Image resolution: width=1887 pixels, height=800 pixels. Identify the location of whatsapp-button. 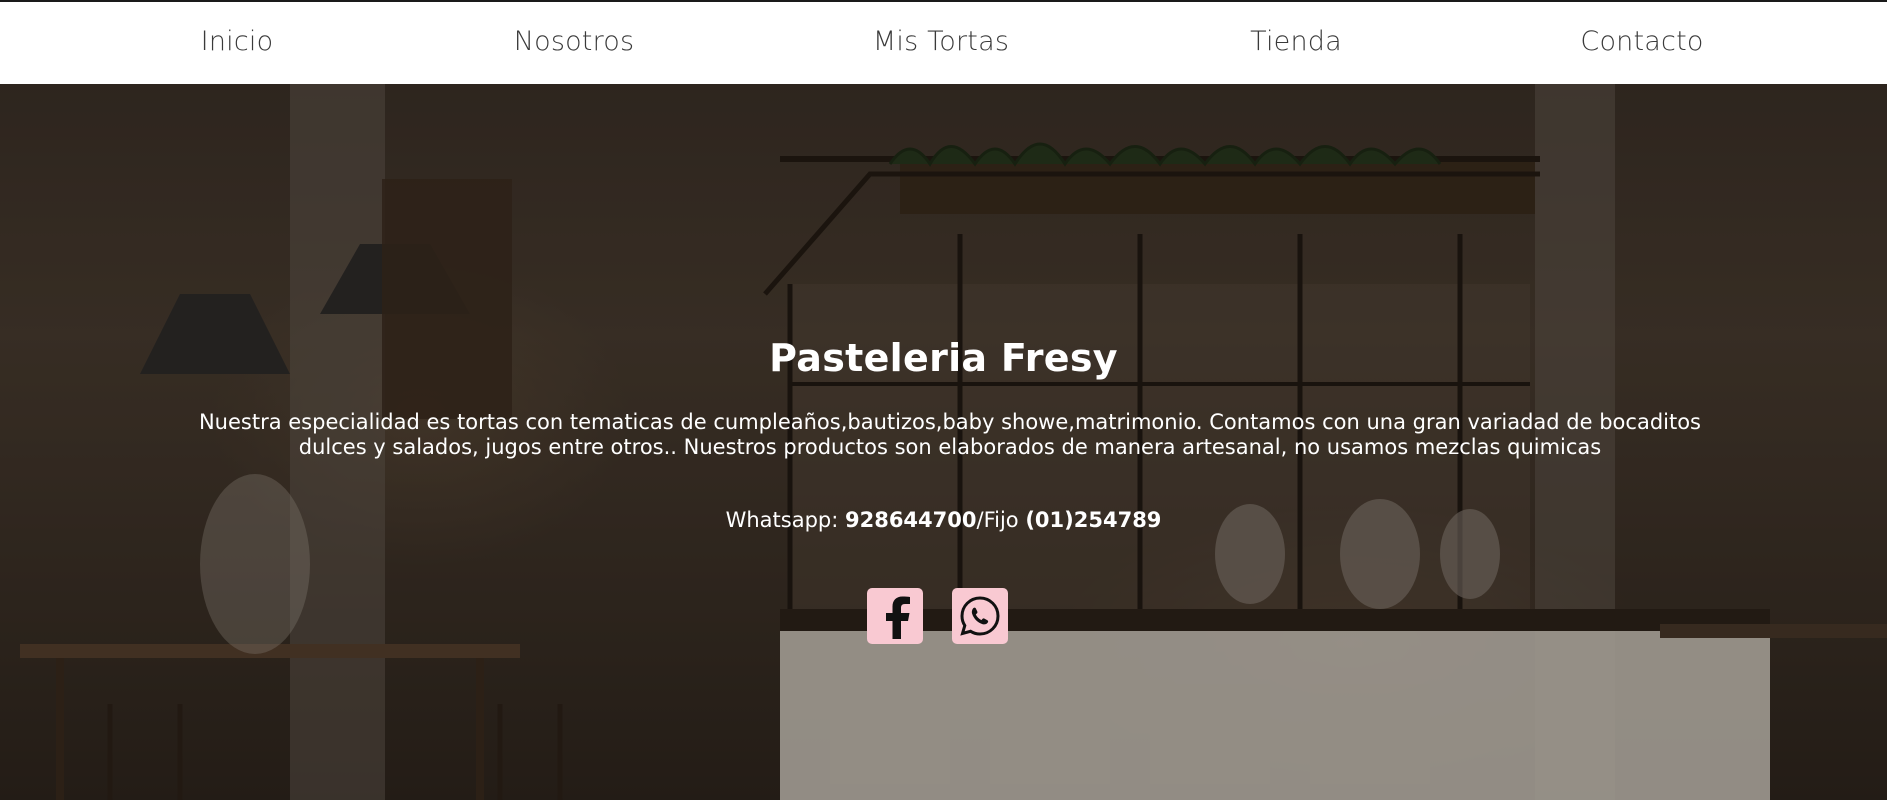
(980, 616).